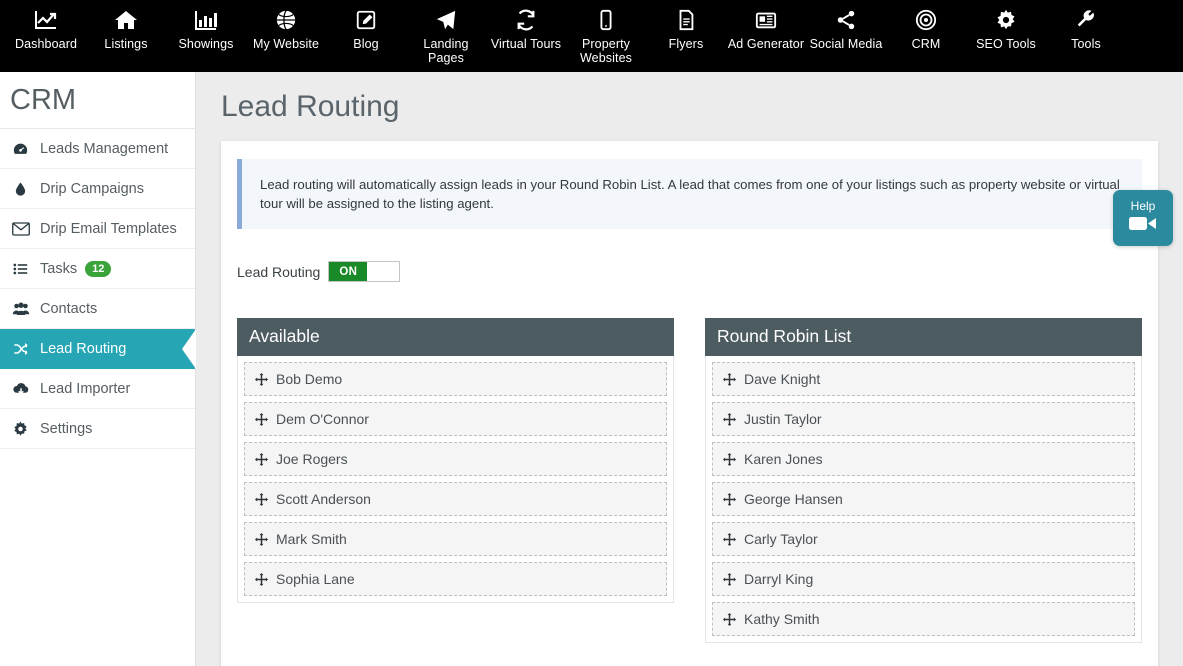 This screenshot has height=666, width=1183. I want to click on lead-routing-toggle-row: Lead Routing ON, so click(697, 271).